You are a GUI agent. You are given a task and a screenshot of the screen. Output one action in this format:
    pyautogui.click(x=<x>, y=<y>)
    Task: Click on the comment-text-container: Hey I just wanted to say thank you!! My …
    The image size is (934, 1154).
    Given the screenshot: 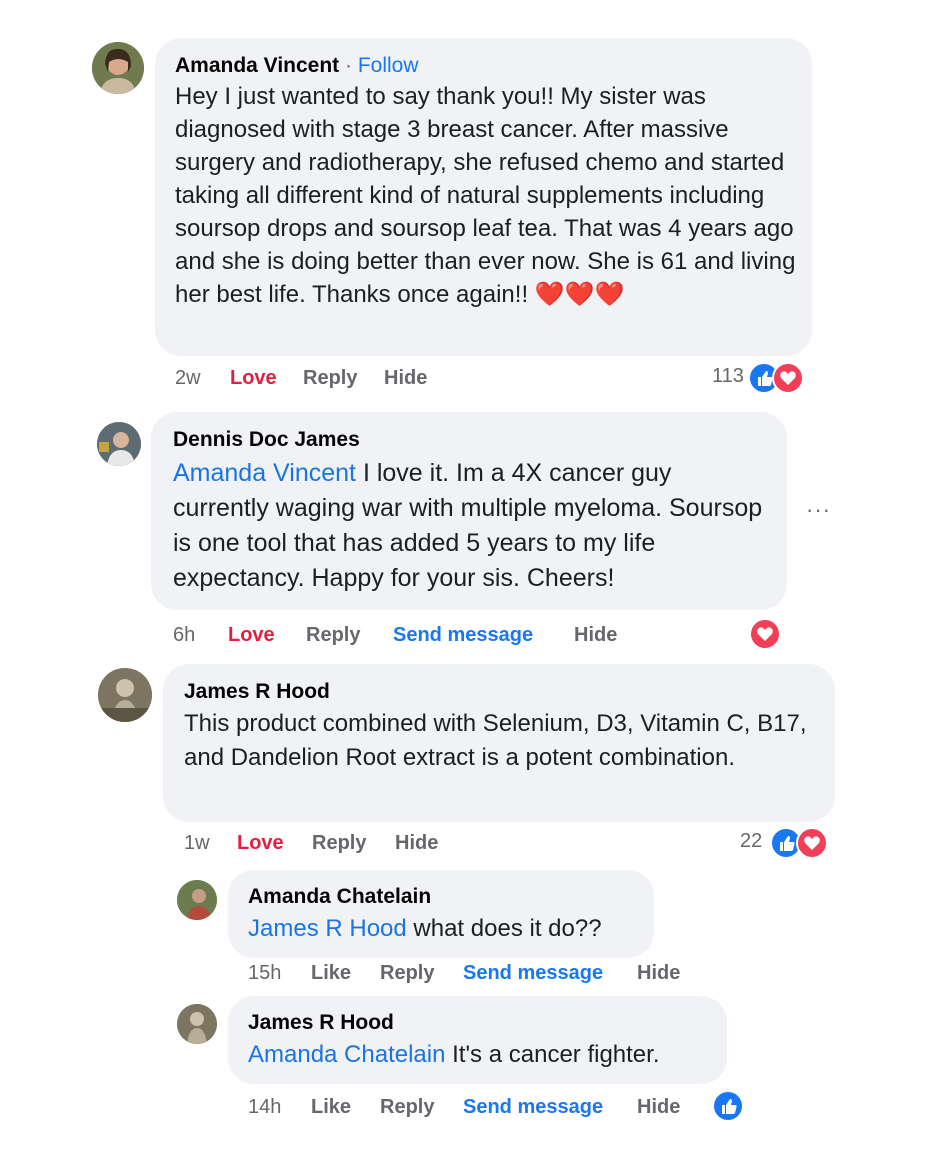 What is the action you would take?
    pyautogui.click(x=486, y=195)
    